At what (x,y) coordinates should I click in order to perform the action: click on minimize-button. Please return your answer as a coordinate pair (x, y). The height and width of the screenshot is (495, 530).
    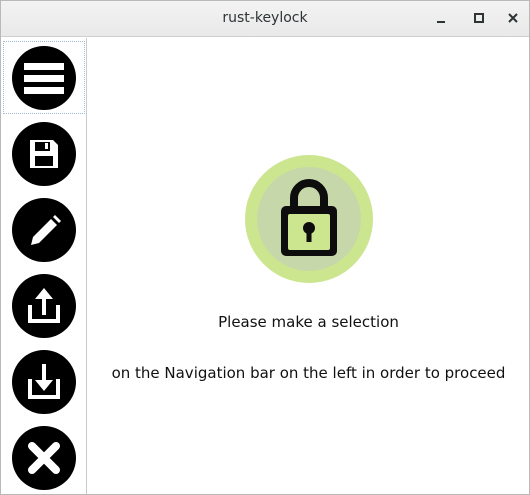
    Looking at the image, I should click on (441, 18).